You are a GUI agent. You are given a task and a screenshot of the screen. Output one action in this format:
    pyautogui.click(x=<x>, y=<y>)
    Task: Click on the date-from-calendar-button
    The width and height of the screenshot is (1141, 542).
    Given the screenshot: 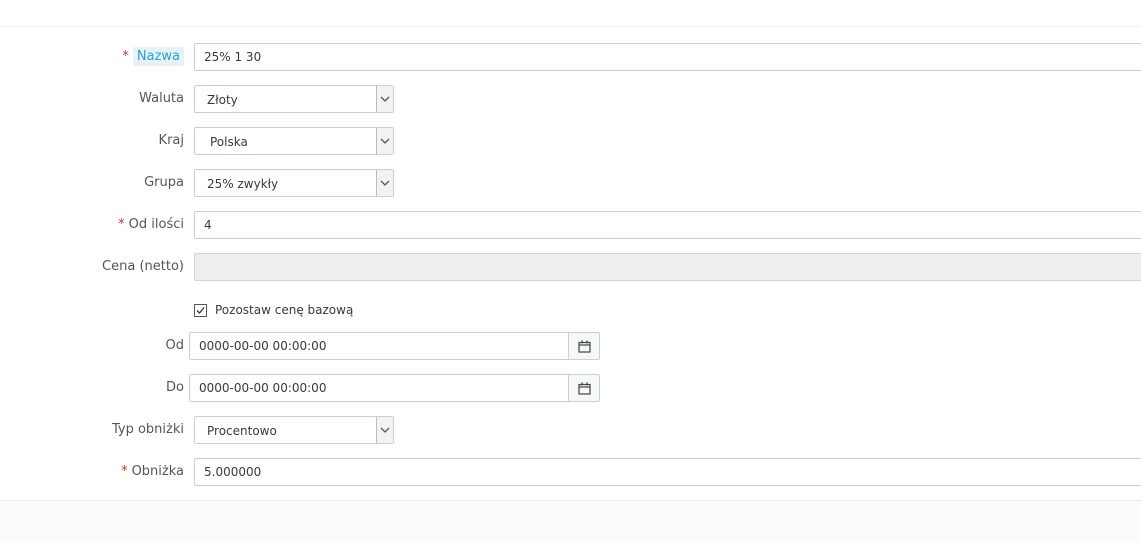 What is the action you would take?
    pyautogui.click(x=584, y=346)
    